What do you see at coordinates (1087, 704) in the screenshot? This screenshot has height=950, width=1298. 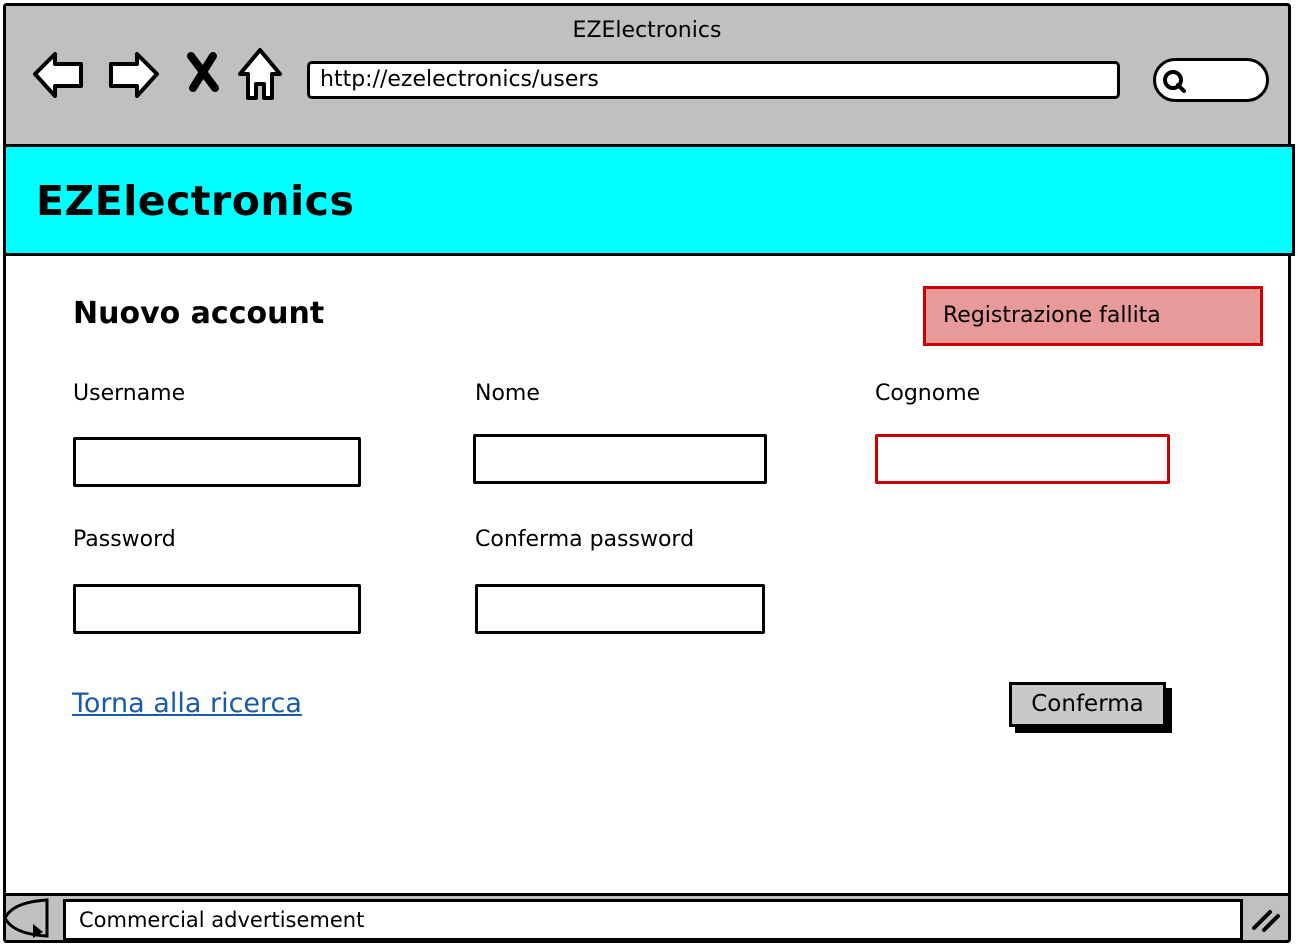 I see `submit-button: Conferma` at bounding box center [1087, 704].